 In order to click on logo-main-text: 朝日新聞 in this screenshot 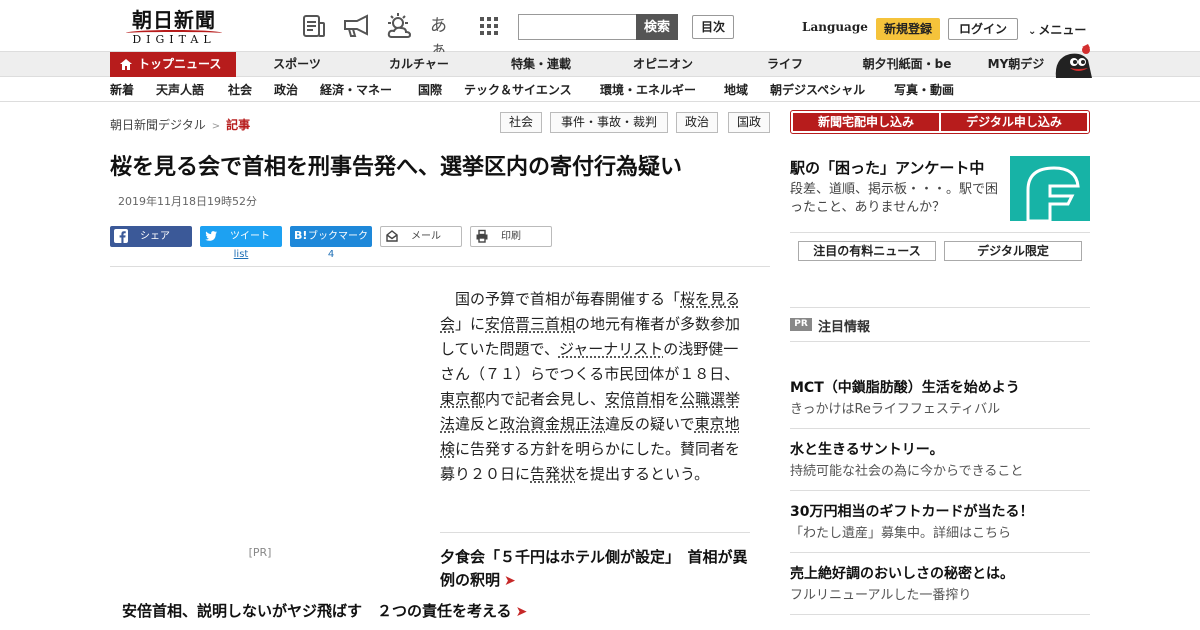, I will do `click(174, 20)`.